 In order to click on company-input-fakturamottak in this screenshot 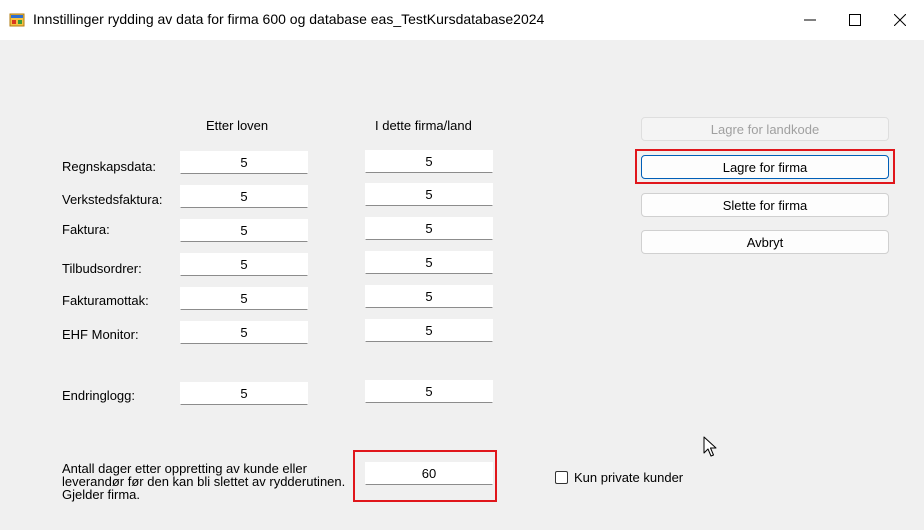, I will do `click(429, 296)`.